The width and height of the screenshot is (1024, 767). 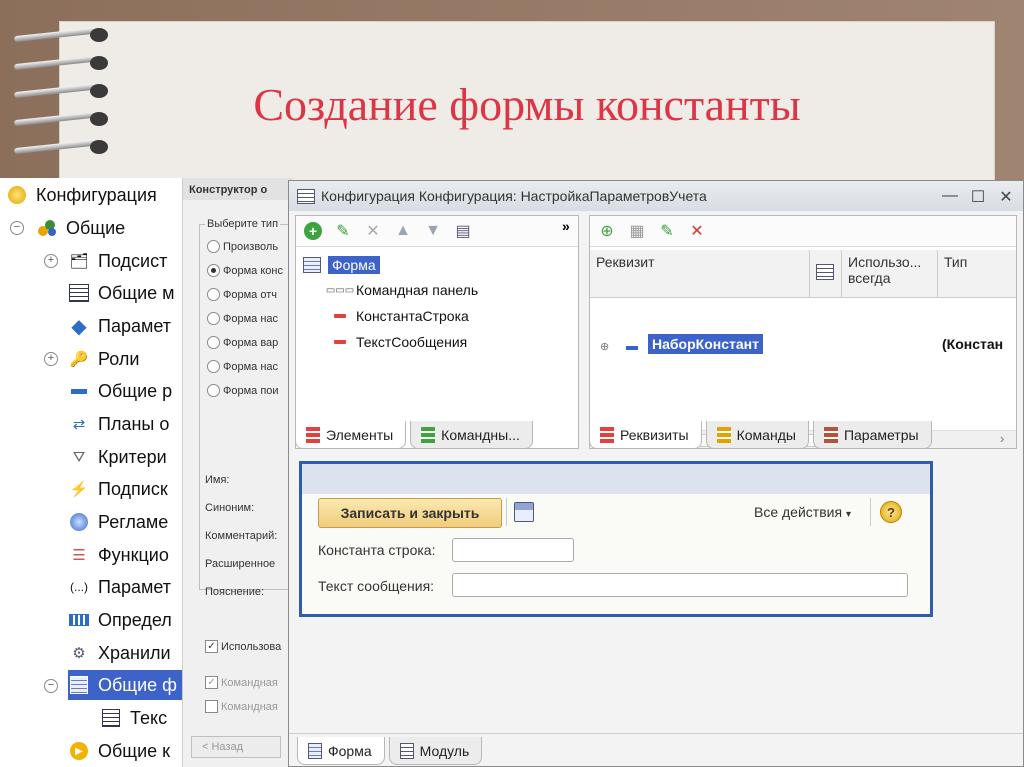 I want to click on save-icon, so click(x=524, y=512).